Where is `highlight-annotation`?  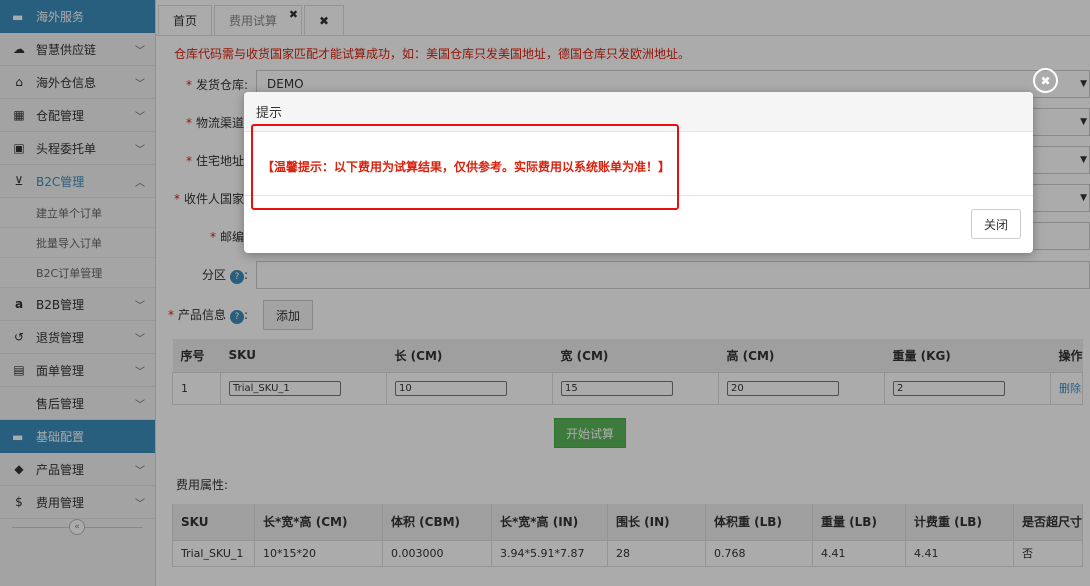 highlight-annotation is located at coordinates (465, 167).